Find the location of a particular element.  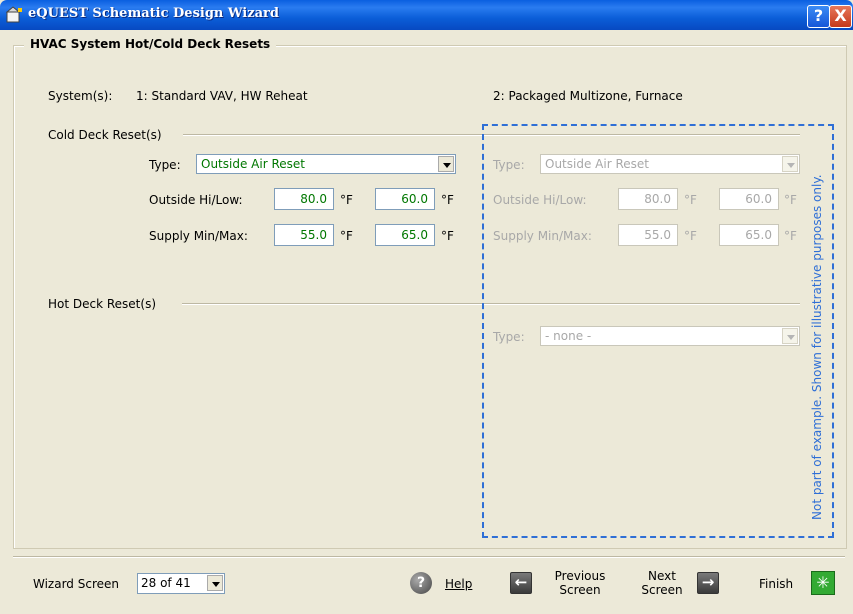

previous-label-line2: Screen is located at coordinates (580, 590).